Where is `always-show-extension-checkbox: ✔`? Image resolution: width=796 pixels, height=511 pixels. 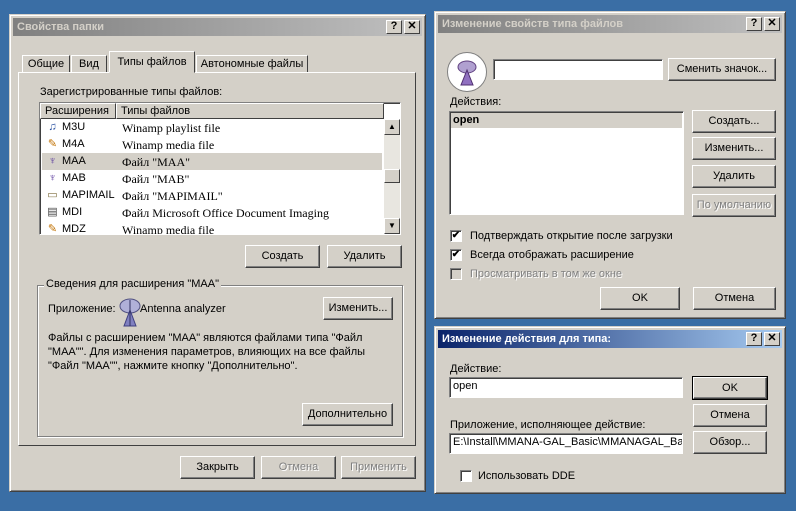 always-show-extension-checkbox: ✔ is located at coordinates (456, 255).